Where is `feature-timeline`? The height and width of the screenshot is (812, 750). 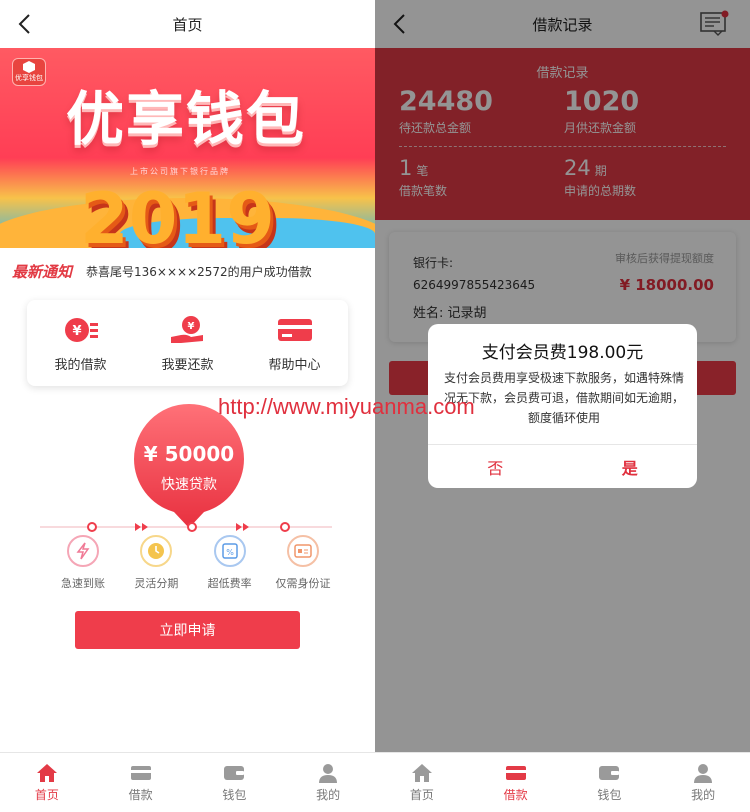
feature-timeline is located at coordinates (186, 526).